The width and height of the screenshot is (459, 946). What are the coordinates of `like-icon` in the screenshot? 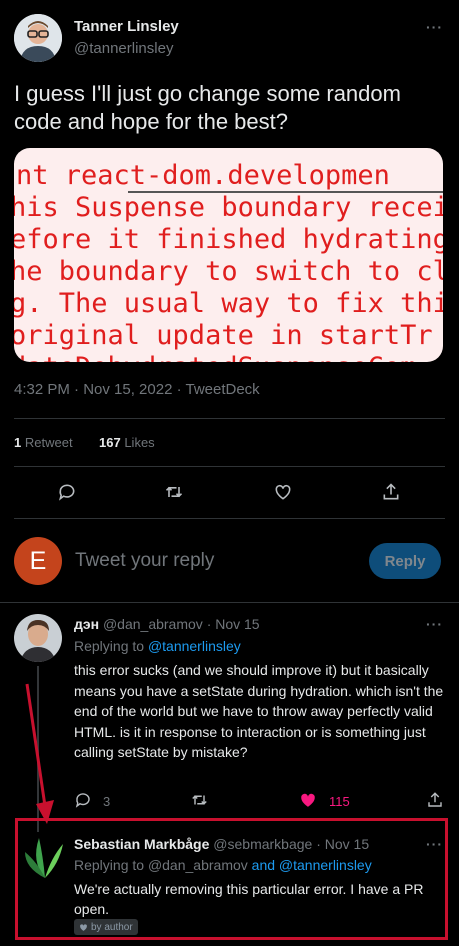 It's located at (283, 492).